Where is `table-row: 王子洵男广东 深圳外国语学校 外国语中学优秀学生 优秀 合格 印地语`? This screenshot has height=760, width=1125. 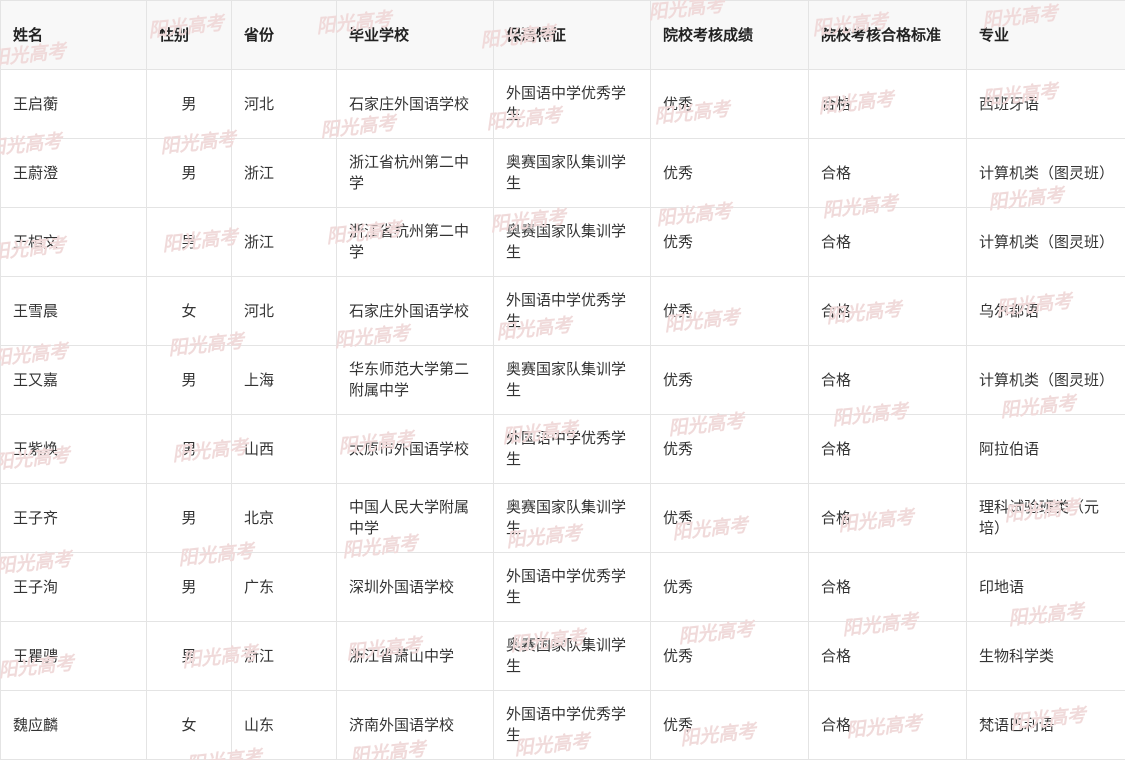
table-row: 王子洵男广东 深圳外国语学校 外国语中学优秀学生 优秀 合格 印地语 is located at coordinates (562, 587).